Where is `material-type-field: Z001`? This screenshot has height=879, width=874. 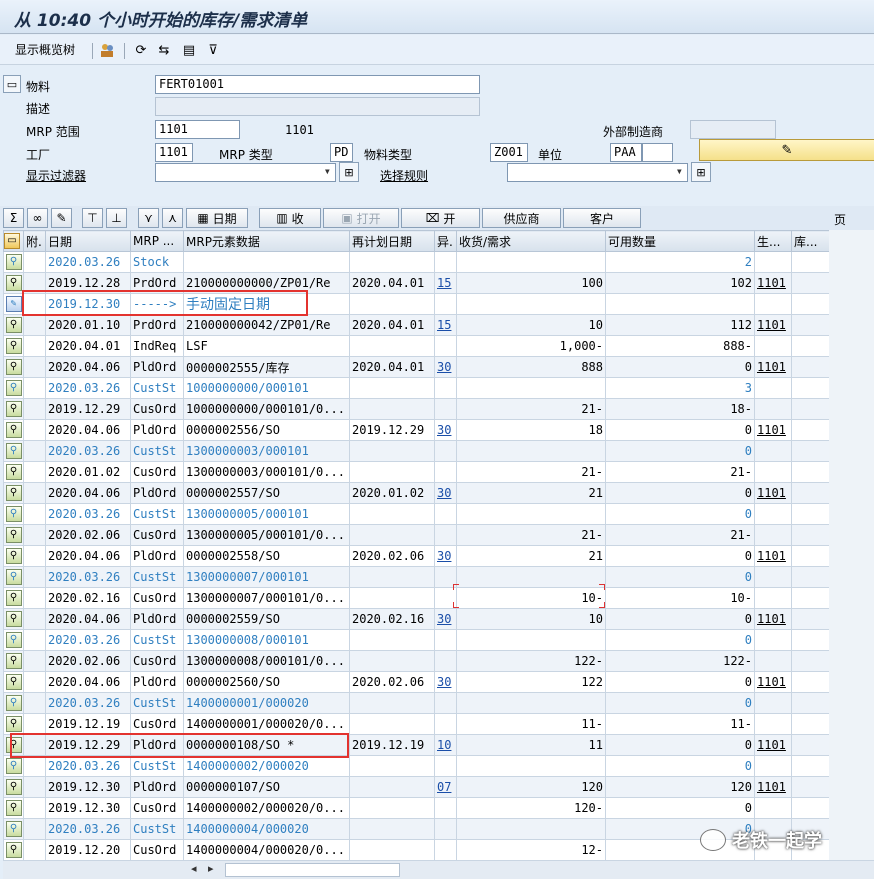
material-type-field: Z001 is located at coordinates (509, 152).